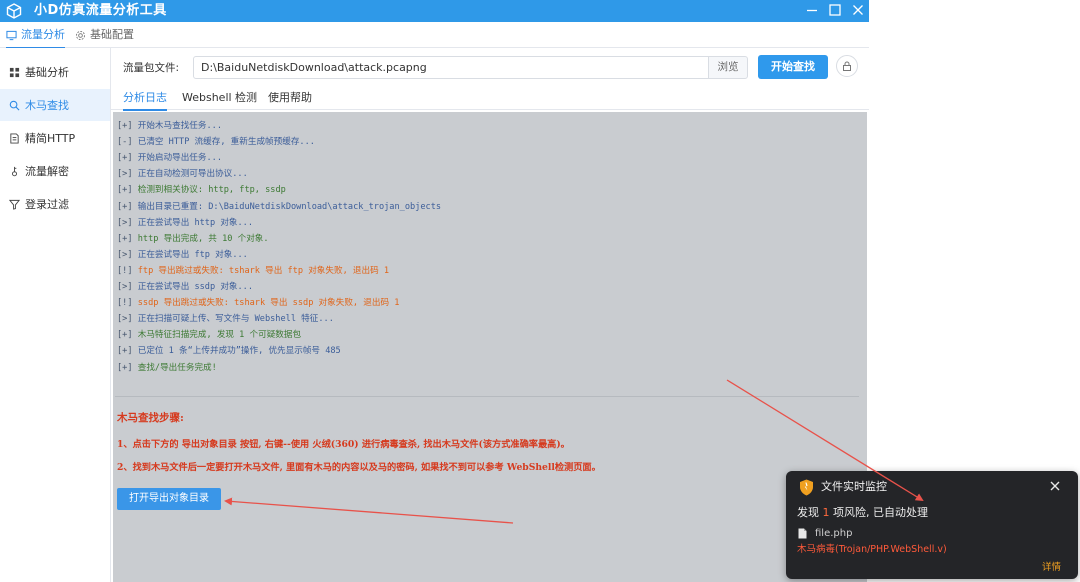  I want to click on tab-traffic-analysis: 流量分析, so click(35, 35).